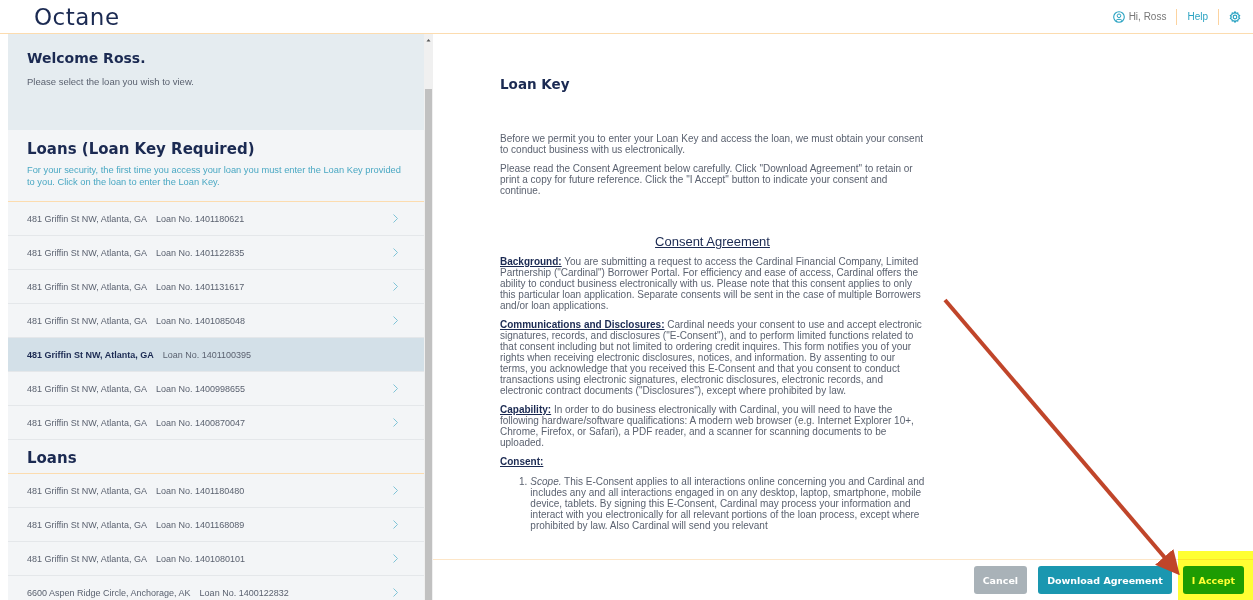 This screenshot has width=1253, height=600. Describe the element at coordinates (428, 317) in the screenshot. I see `scrollbar` at that location.